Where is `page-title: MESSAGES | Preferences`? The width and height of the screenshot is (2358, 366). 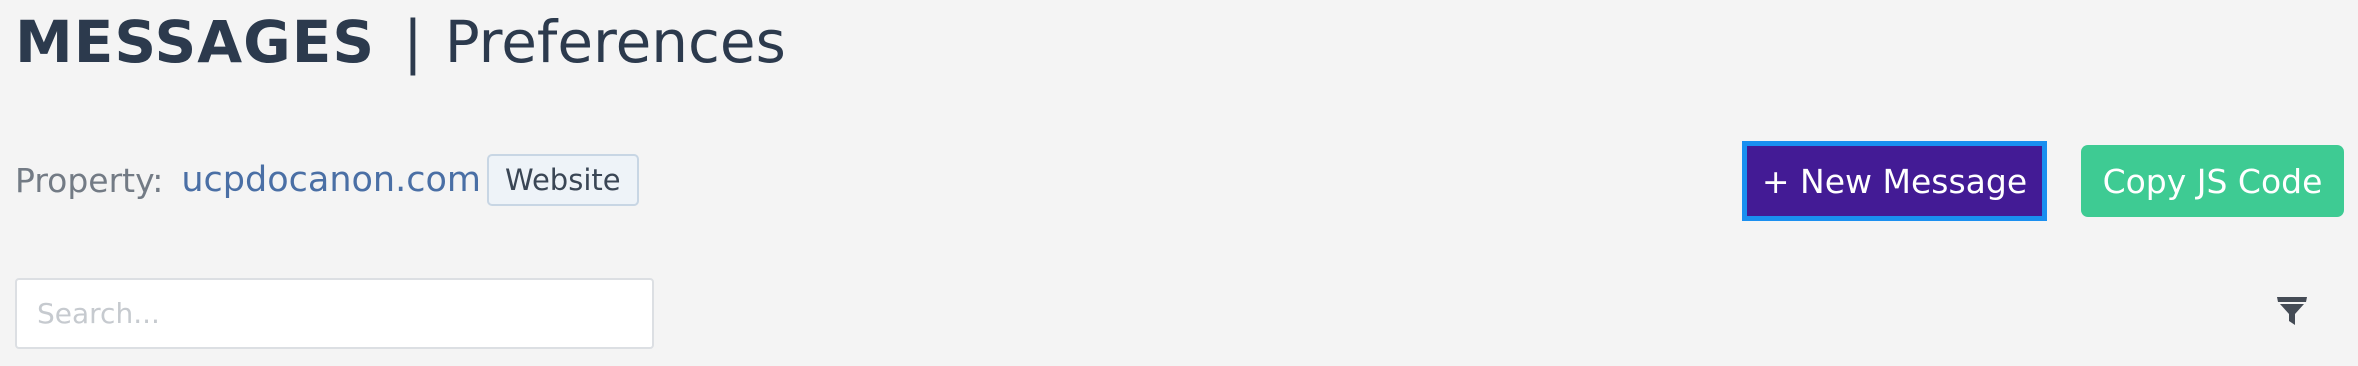 page-title: MESSAGES | Preferences is located at coordinates (400, 42).